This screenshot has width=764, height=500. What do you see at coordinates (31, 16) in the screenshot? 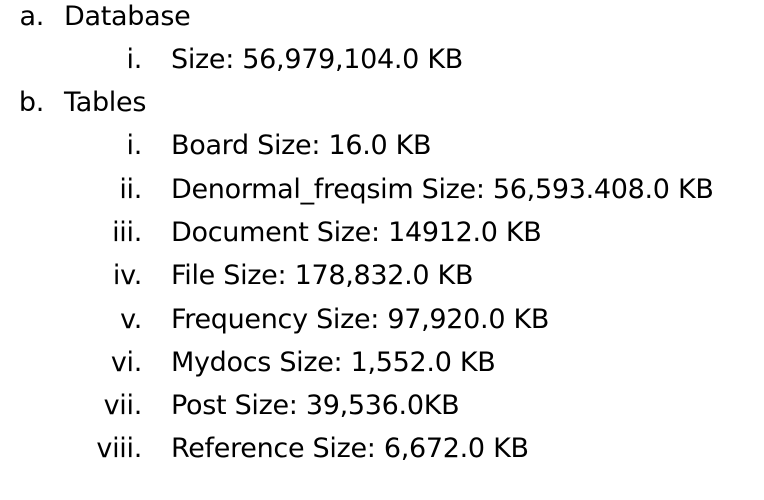
I see `list-marker: a.` at bounding box center [31, 16].